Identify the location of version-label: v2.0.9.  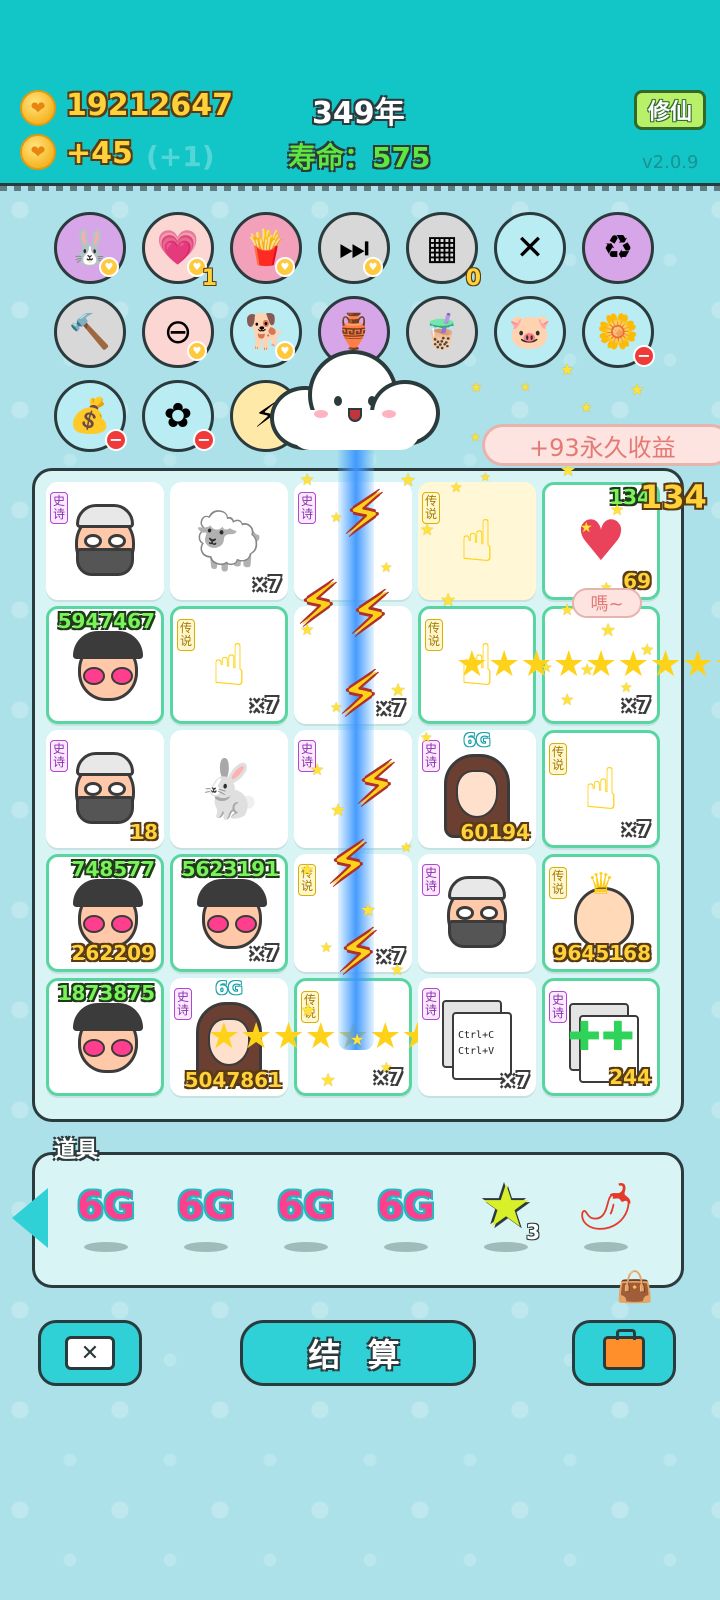
(670, 162).